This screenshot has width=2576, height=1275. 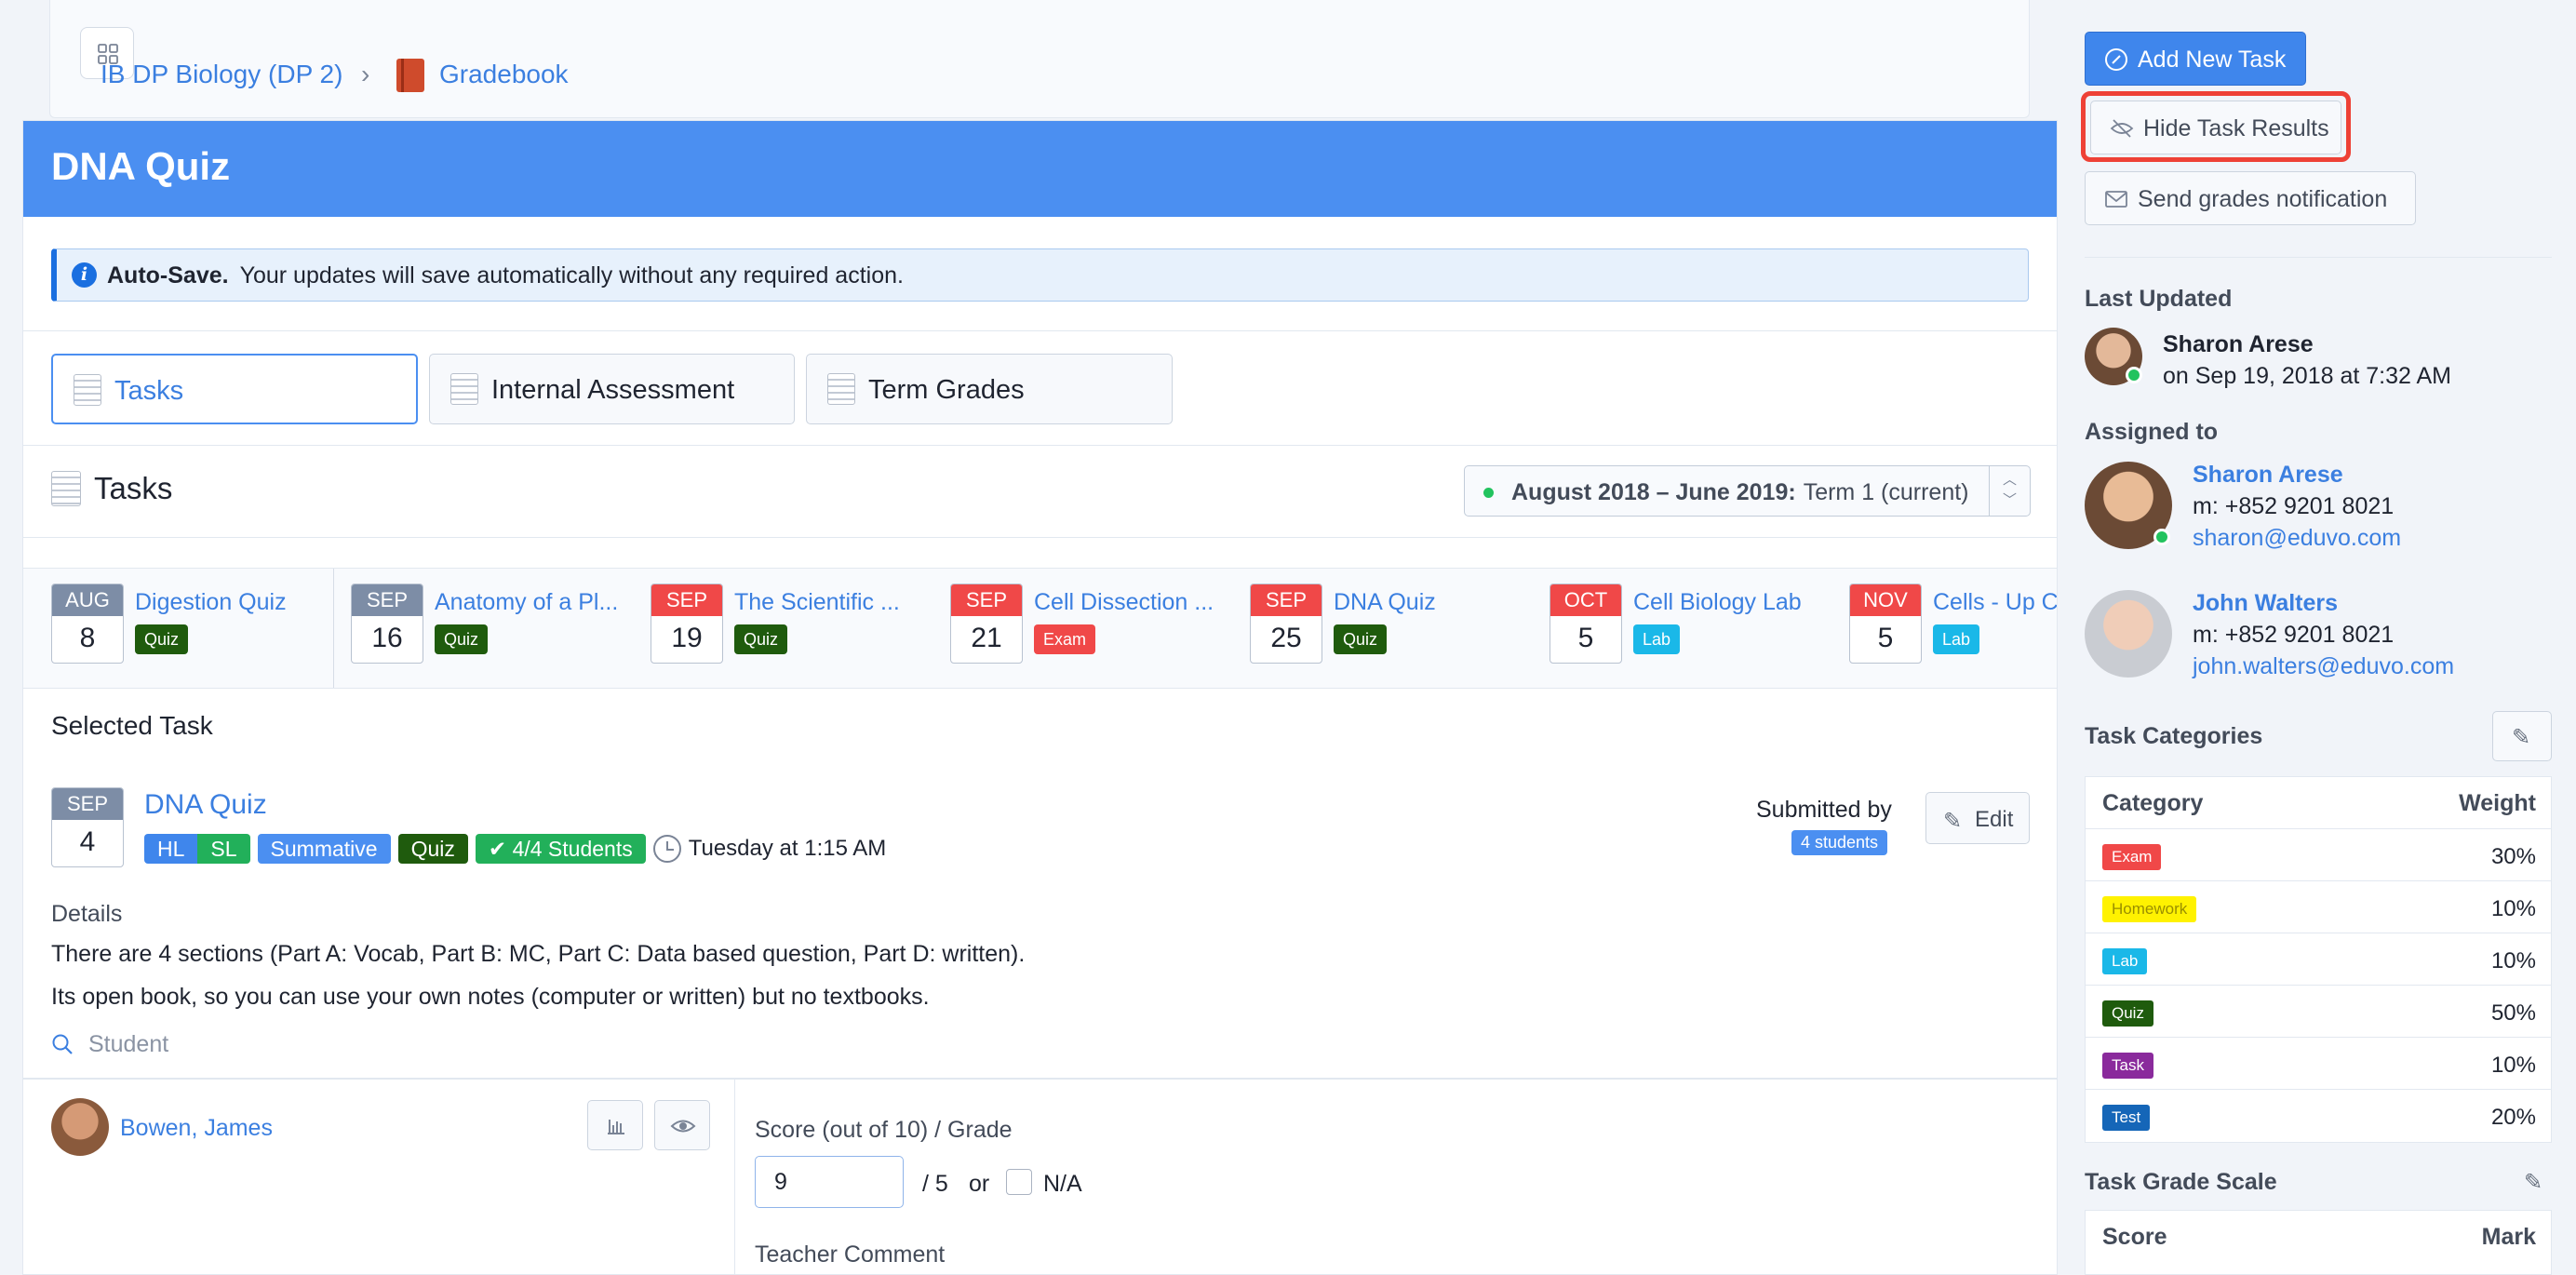 I want to click on level-badge: HL SL, so click(x=197, y=849).